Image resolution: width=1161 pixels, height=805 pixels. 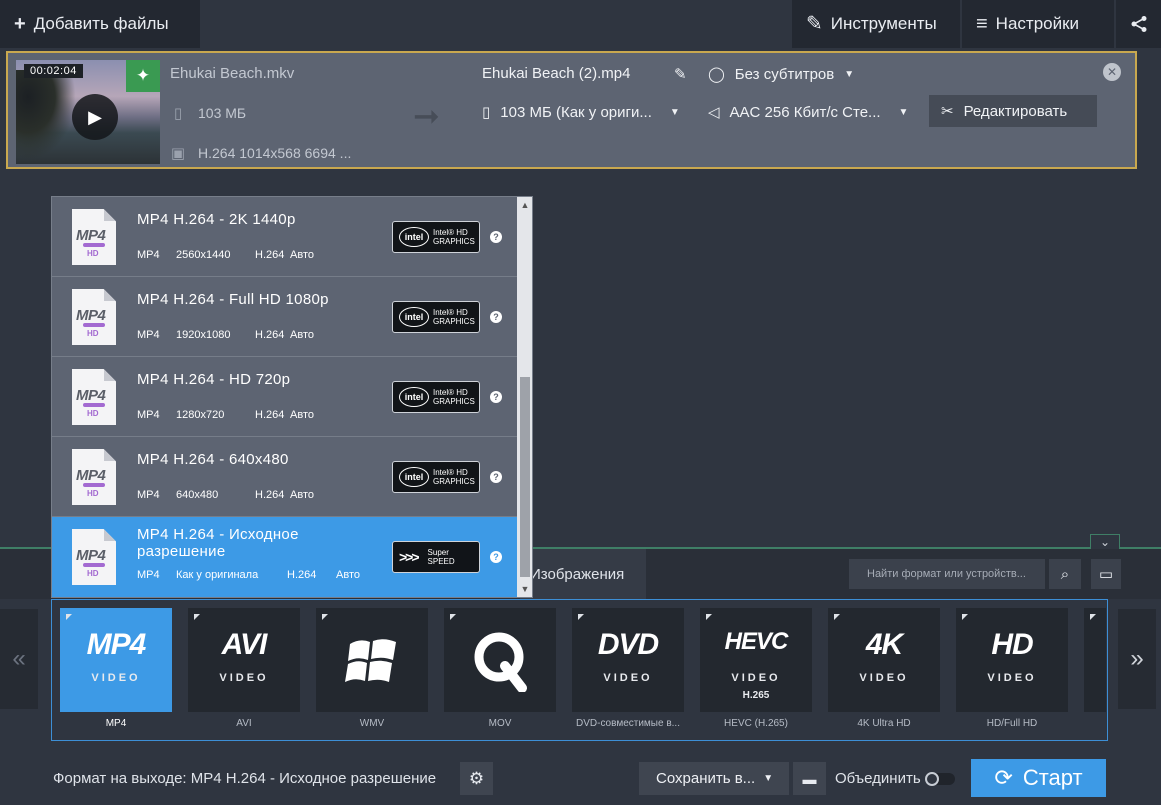 What do you see at coordinates (248, 575) in the screenshot?
I see `preset-meta: MP4 Как у оригинала H.264 Авто` at bounding box center [248, 575].